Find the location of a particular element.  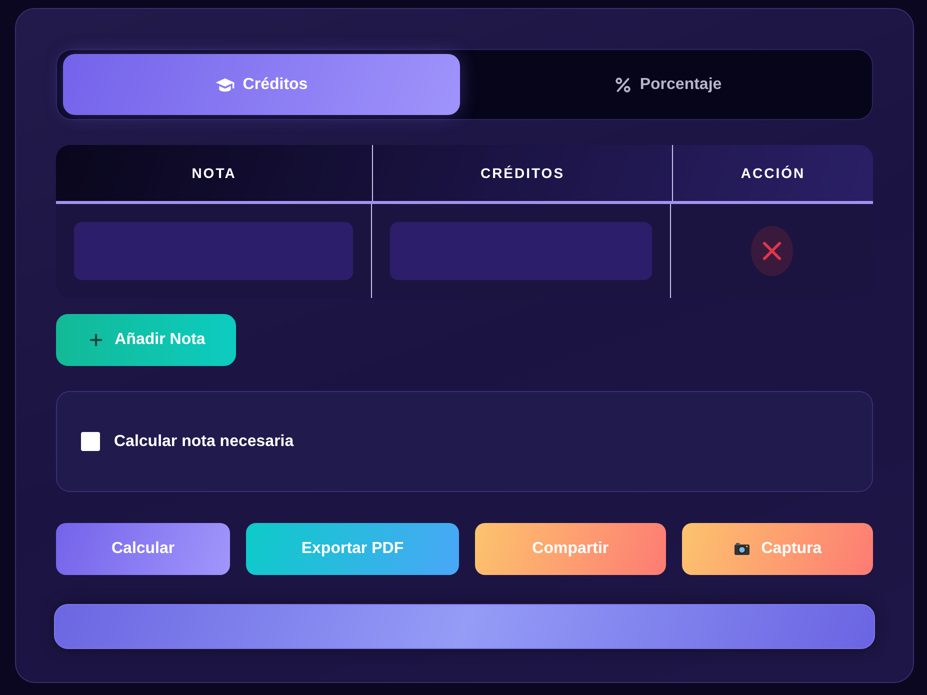

add-button: Añadir Nota is located at coordinates (146, 340).